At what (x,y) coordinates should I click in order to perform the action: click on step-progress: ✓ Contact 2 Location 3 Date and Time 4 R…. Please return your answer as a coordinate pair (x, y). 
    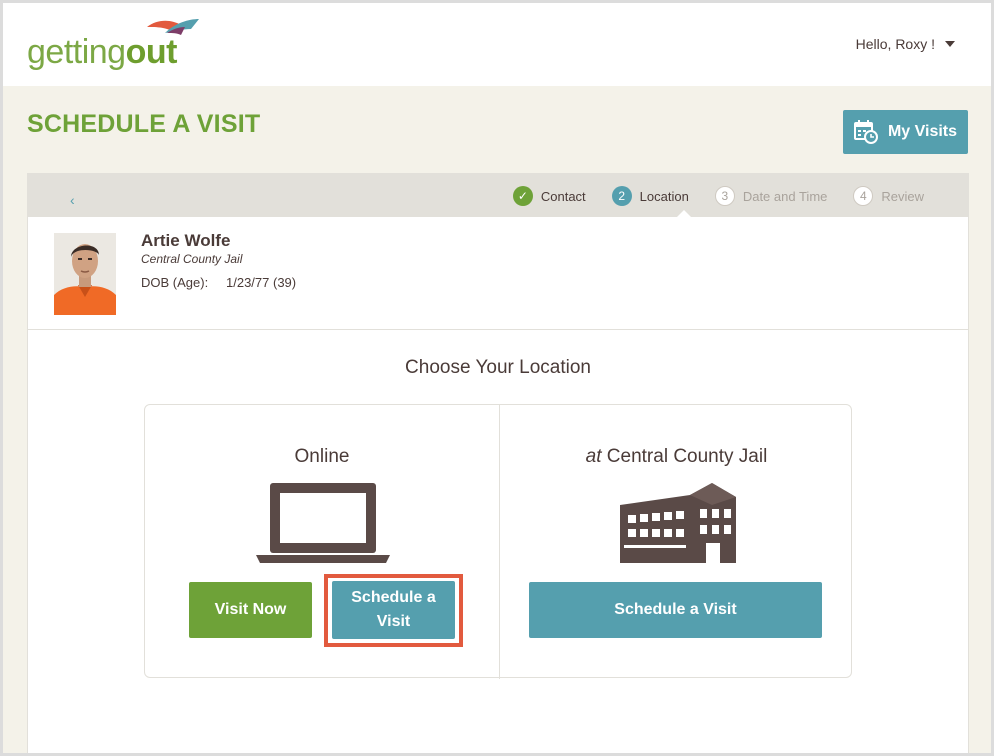
    Looking at the image, I should click on (705, 196).